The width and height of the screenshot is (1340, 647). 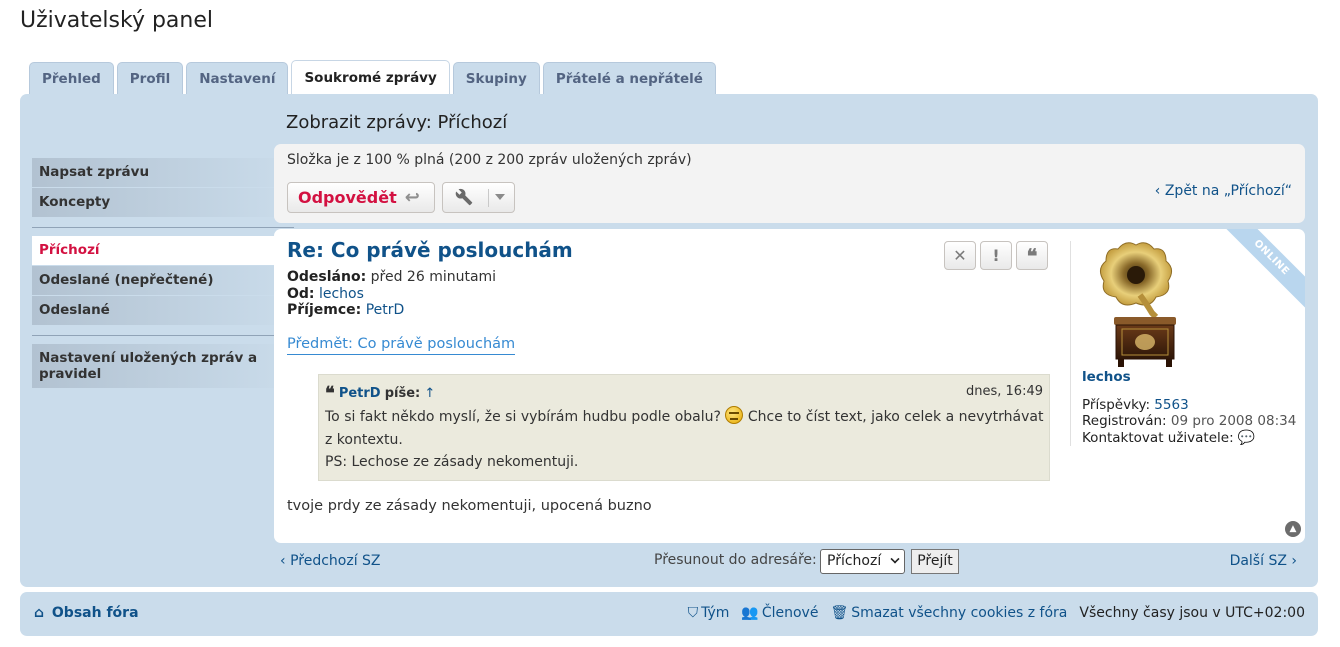 I want to click on tools-dropdown-button, so click(x=478, y=197).